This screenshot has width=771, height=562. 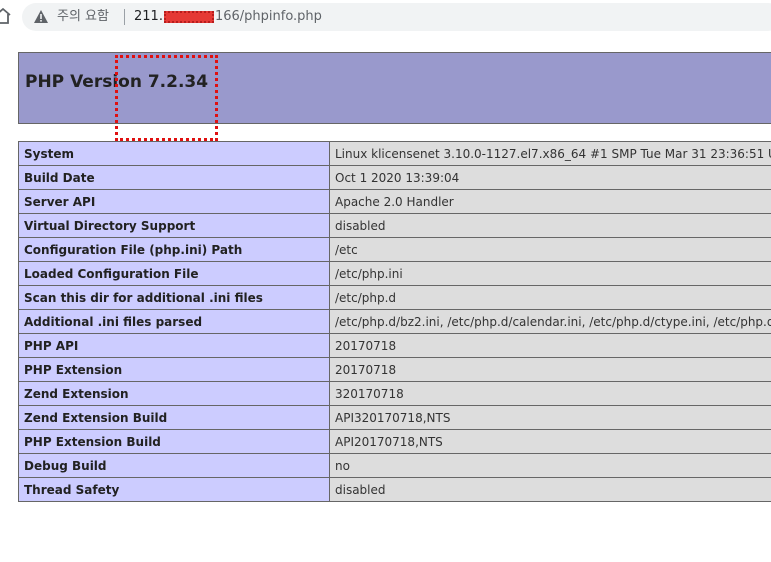 What do you see at coordinates (550, 297) in the screenshot?
I see `row-value: /etc/php.d` at bounding box center [550, 297].